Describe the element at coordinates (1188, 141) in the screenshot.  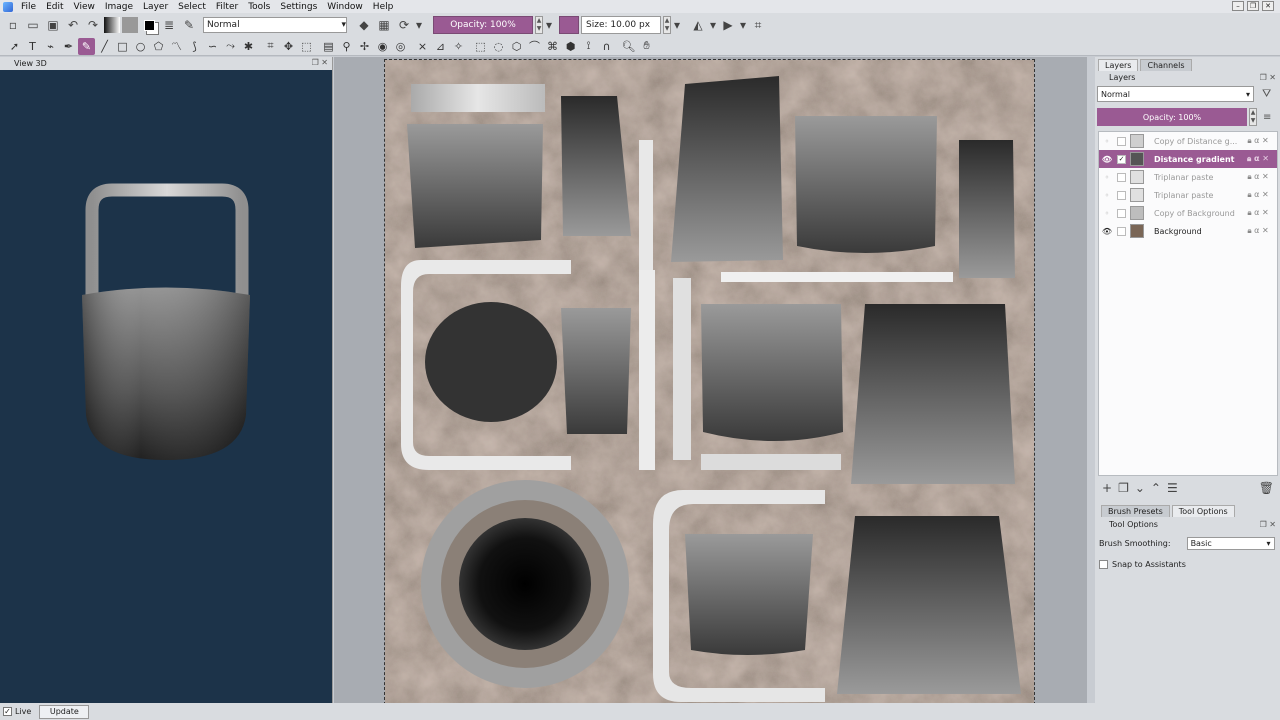
I see `layer-row: ◦ Copy of Distance g... 🔒︎ α ✕` at that location.